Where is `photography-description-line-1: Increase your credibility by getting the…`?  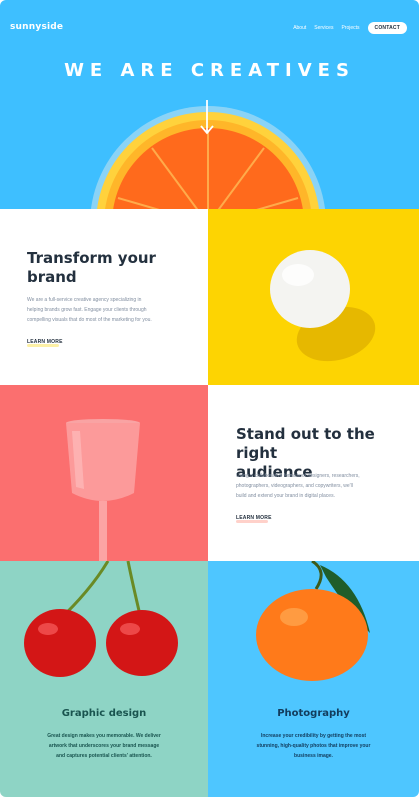 photography-description-line-1: Increase your credibility by getting the… is located at coordinates (313, 736).